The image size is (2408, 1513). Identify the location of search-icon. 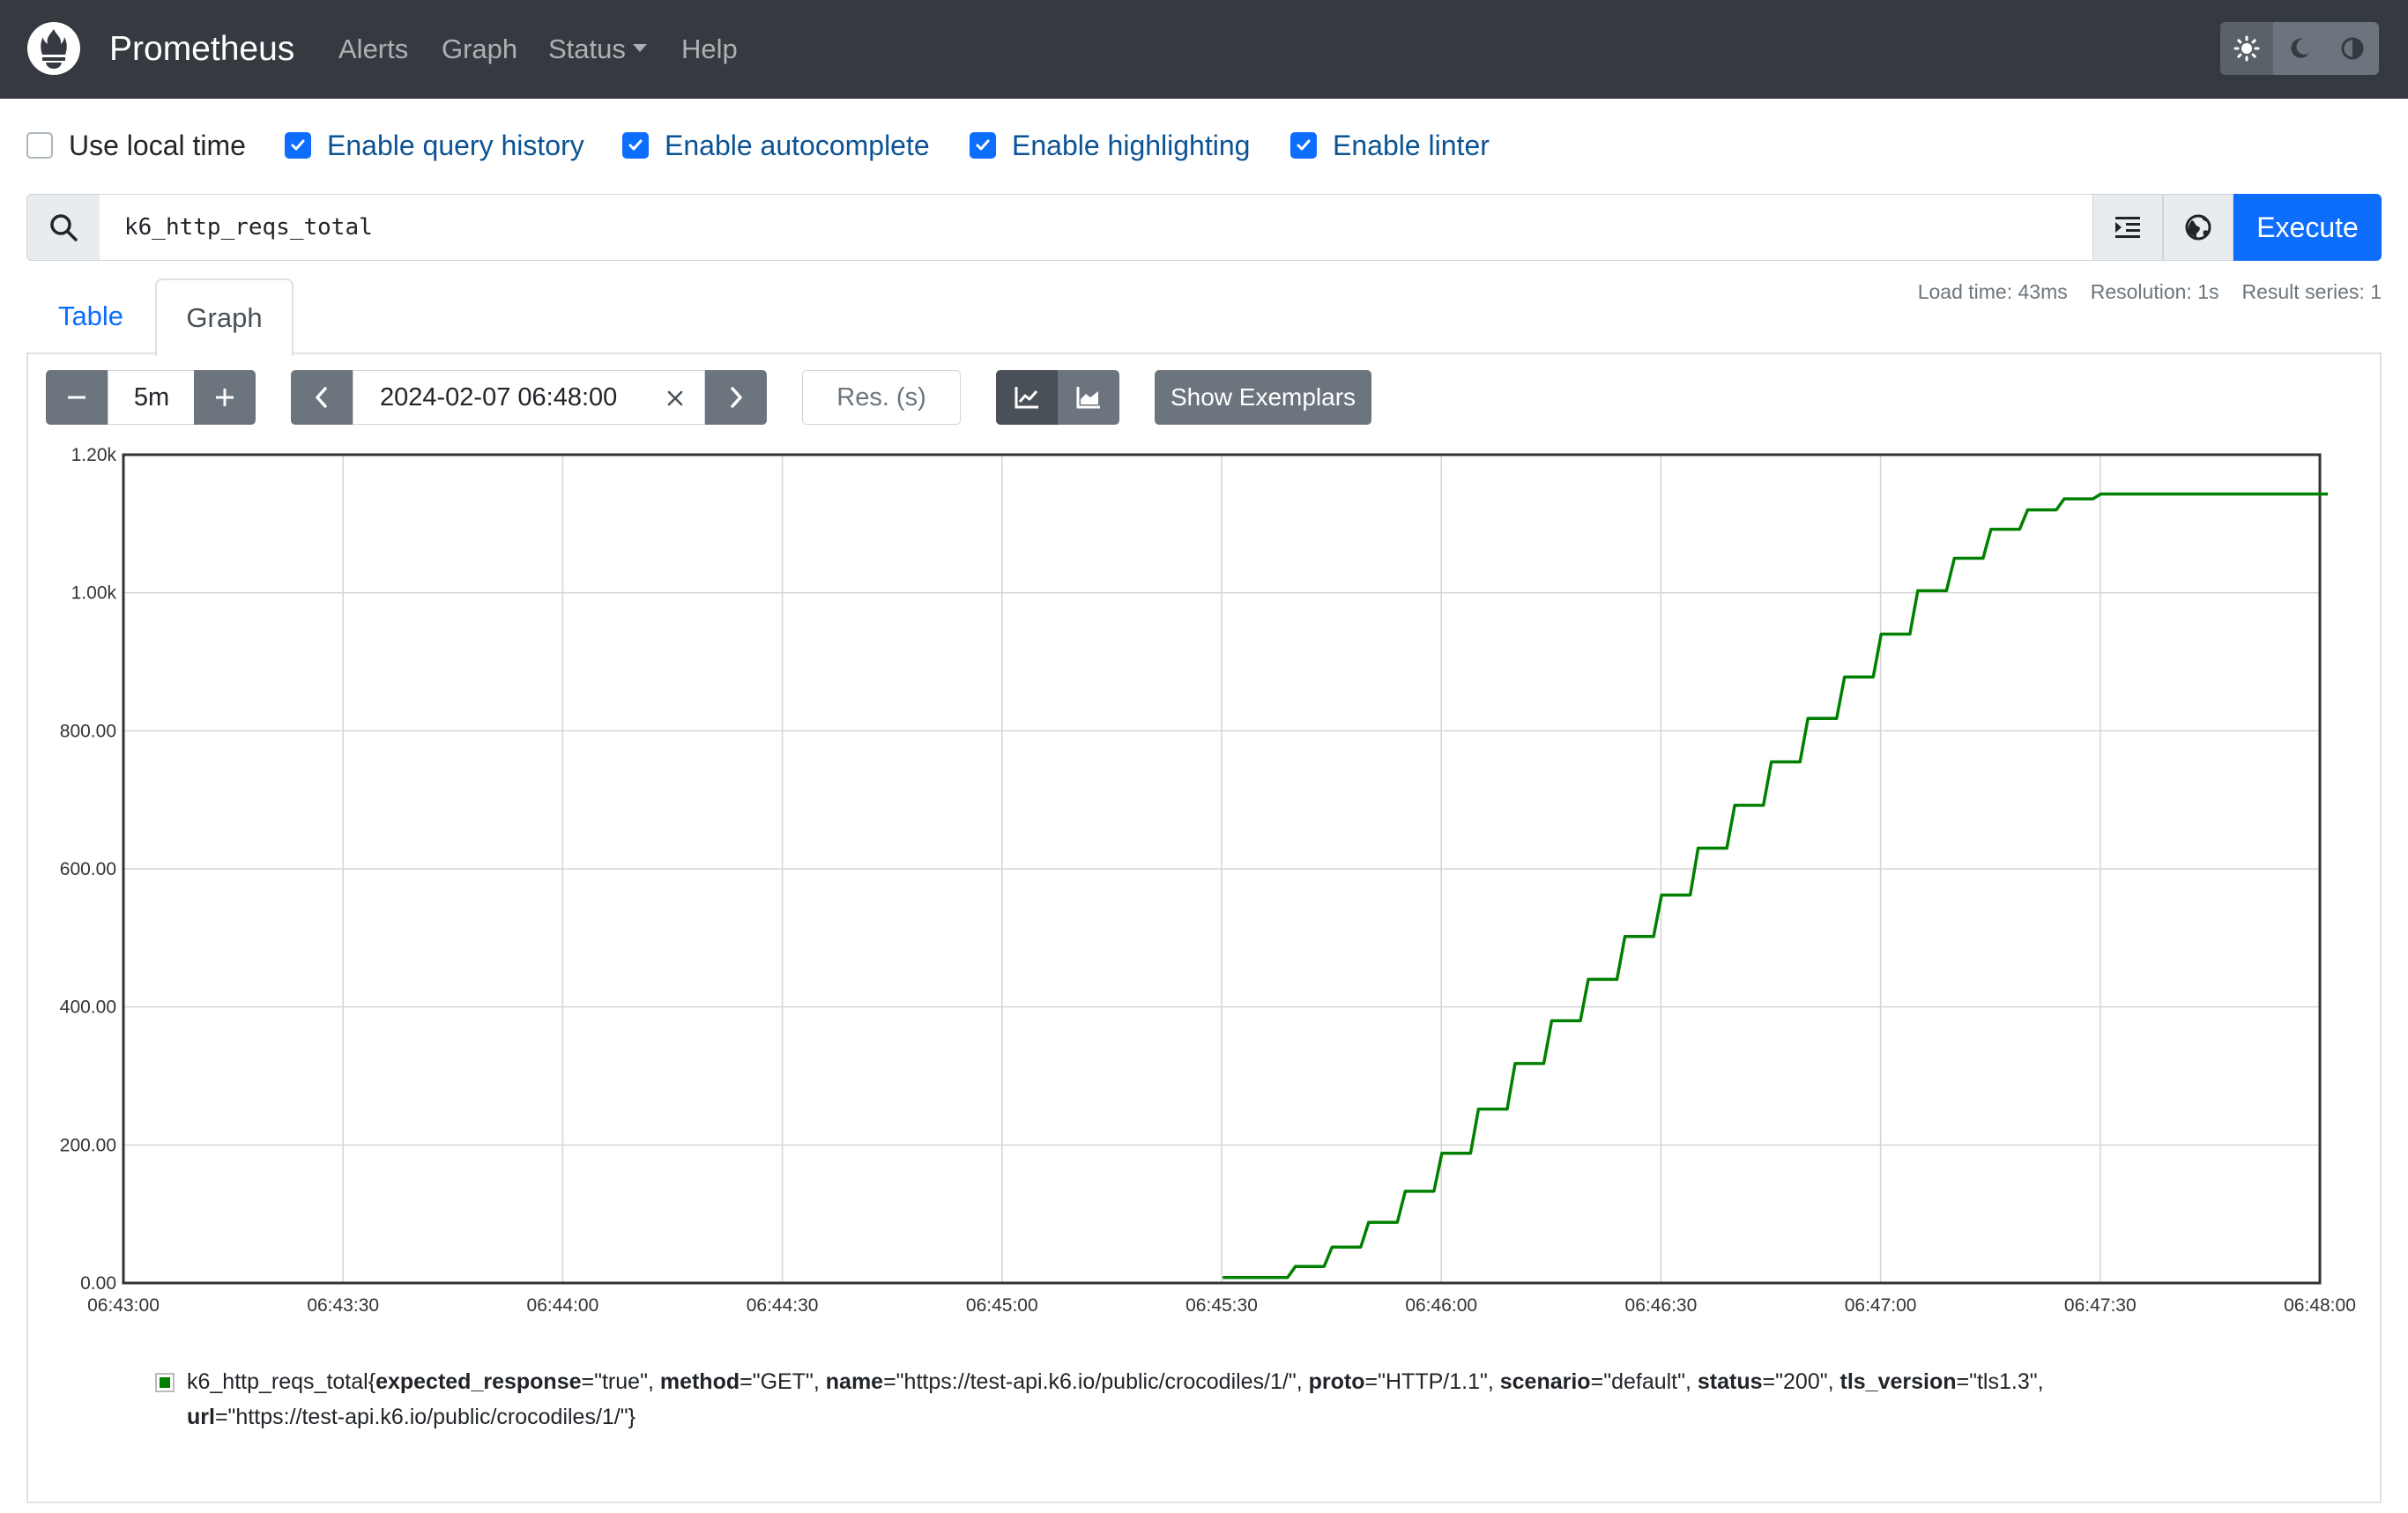
(64, 228).